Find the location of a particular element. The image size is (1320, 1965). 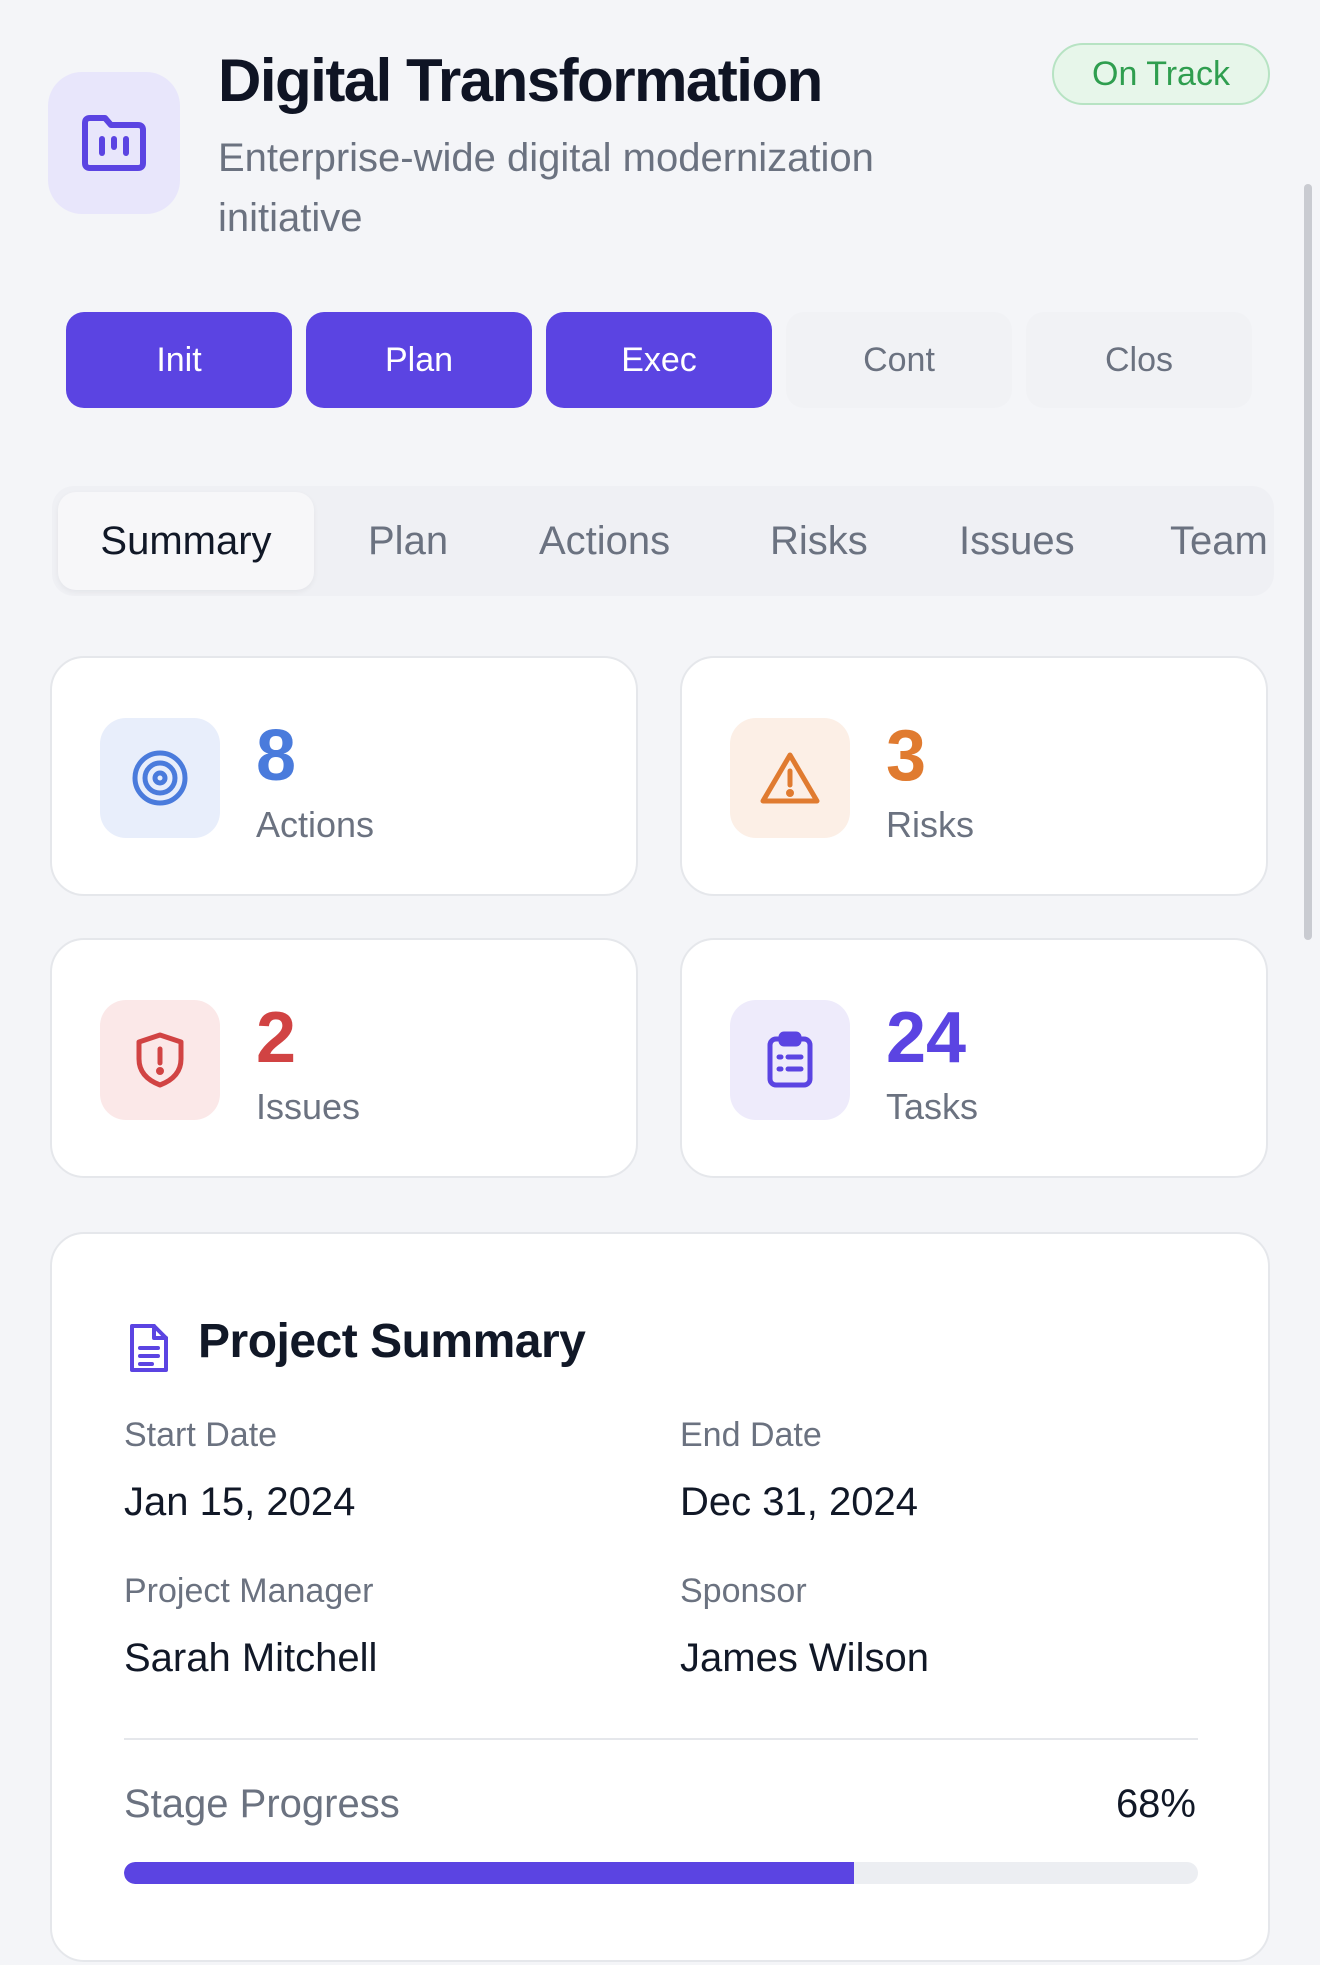

project-manager-label: Project Manager is located at coordinates (249, 1591).